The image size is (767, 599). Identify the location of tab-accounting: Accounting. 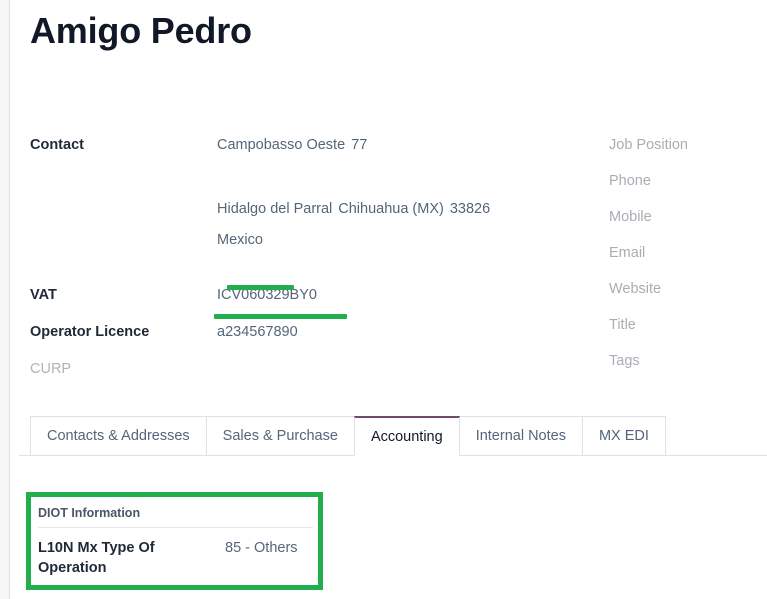
(406, 436).